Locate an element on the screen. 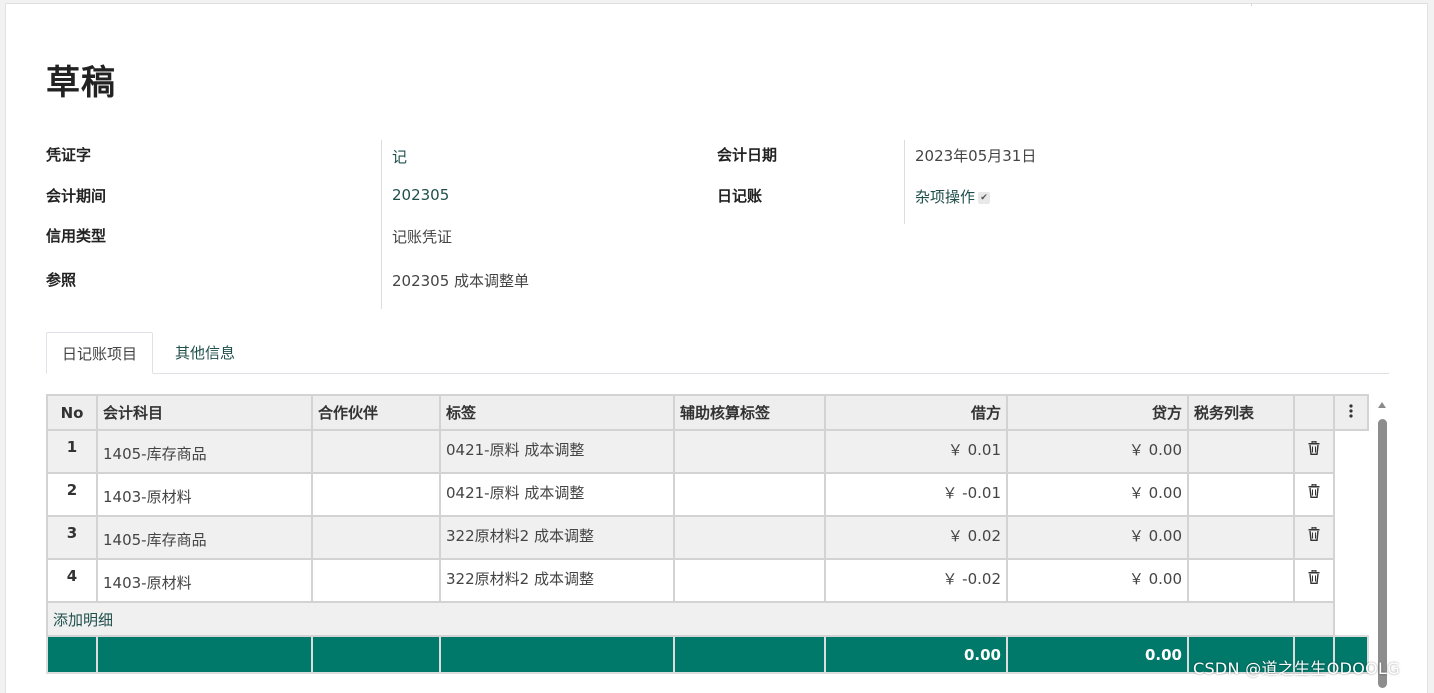 The width and height of the screenshot is (1434, 693). header-taxes: 税务列表 is located at coordinates (1241, 412).